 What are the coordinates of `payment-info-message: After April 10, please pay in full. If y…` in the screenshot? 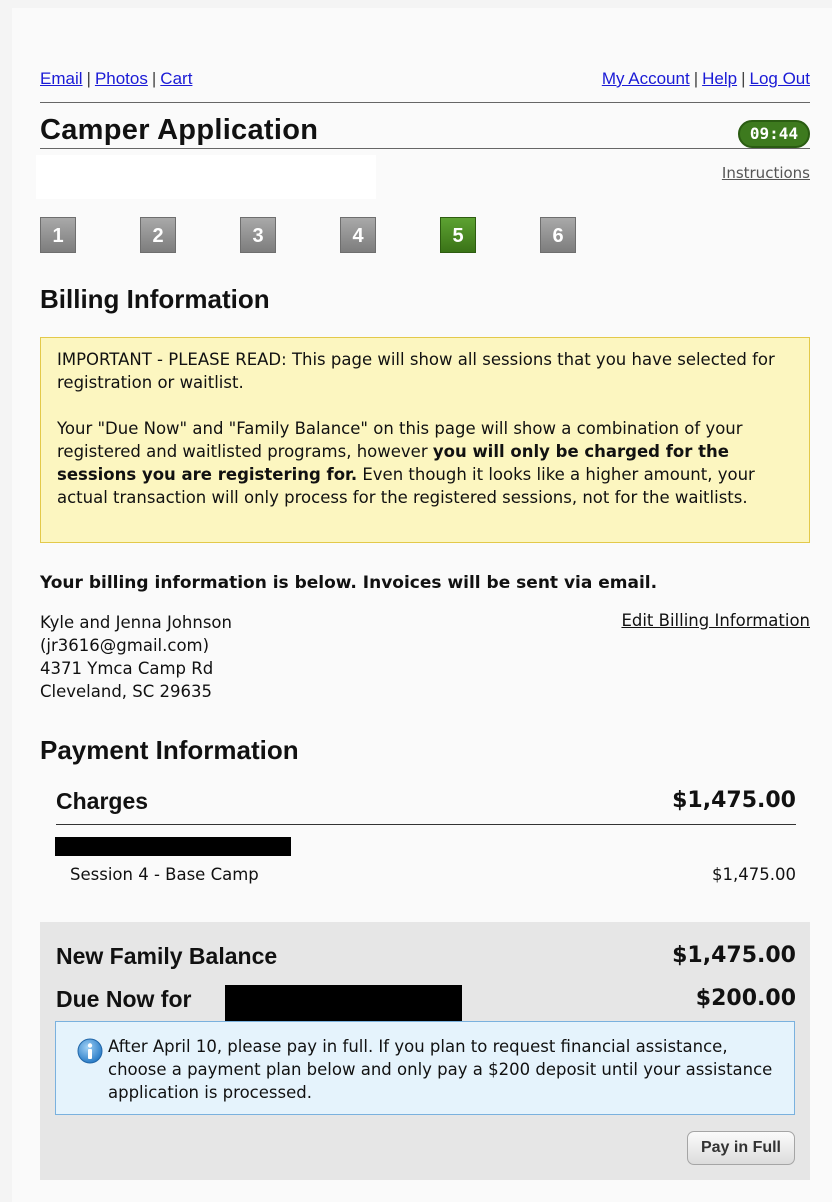 It's located at (425, 1068).